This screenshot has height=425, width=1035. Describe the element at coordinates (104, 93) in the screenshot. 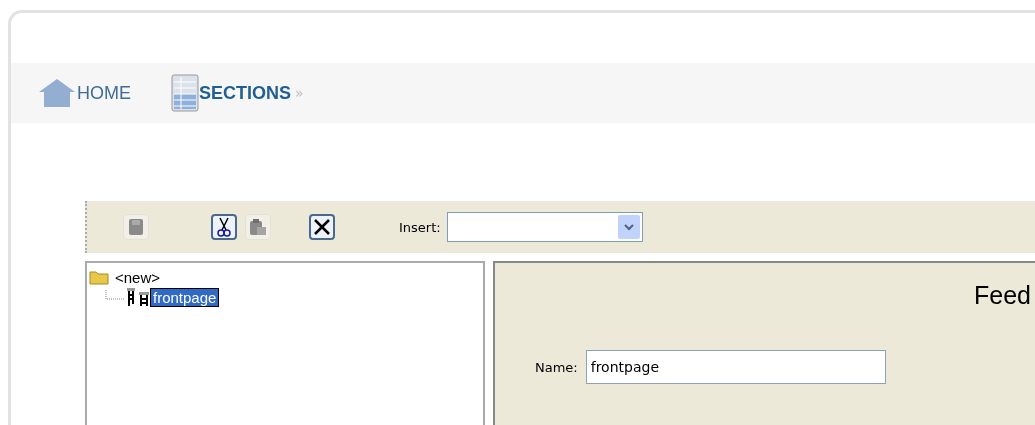

I see `breadcrumb-link: HOME` at that location.